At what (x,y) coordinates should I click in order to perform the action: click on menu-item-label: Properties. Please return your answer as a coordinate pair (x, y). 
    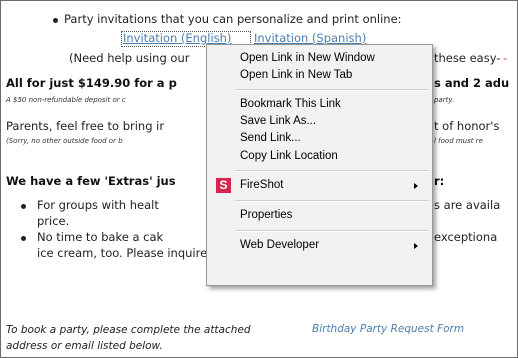
    Looking at the image, I should click on (266, 215).